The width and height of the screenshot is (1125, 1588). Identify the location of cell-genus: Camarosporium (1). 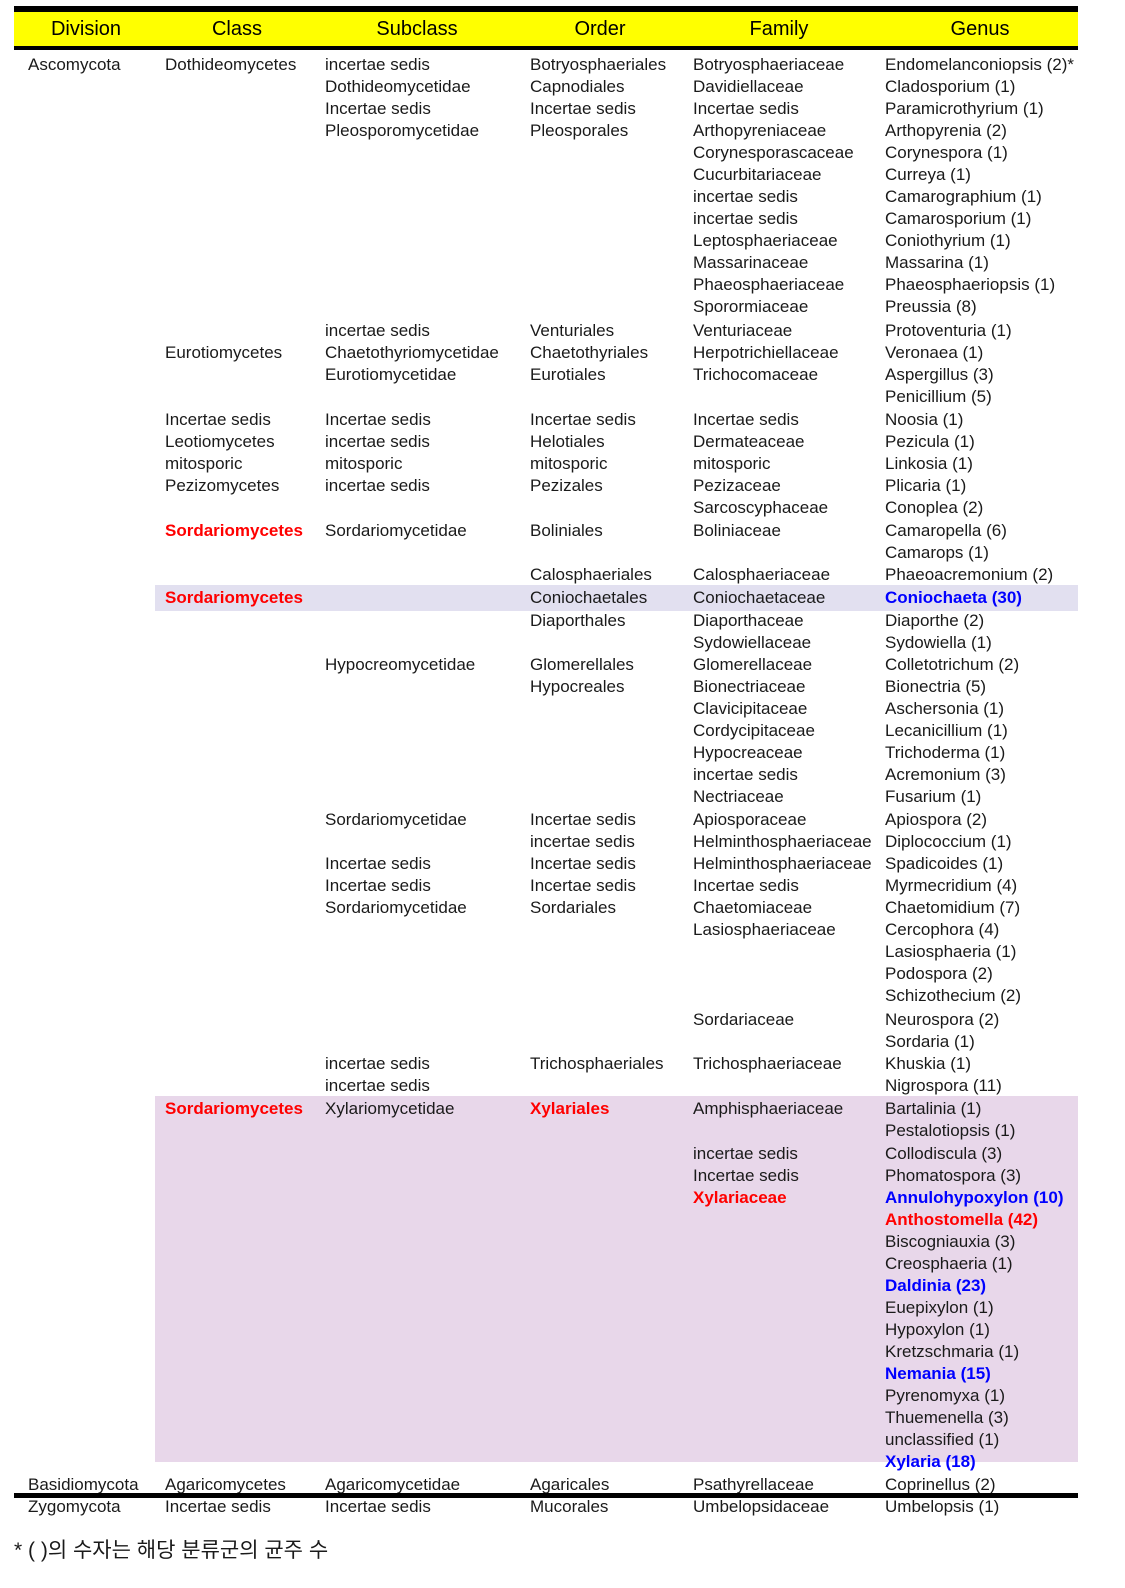
(958, 218).